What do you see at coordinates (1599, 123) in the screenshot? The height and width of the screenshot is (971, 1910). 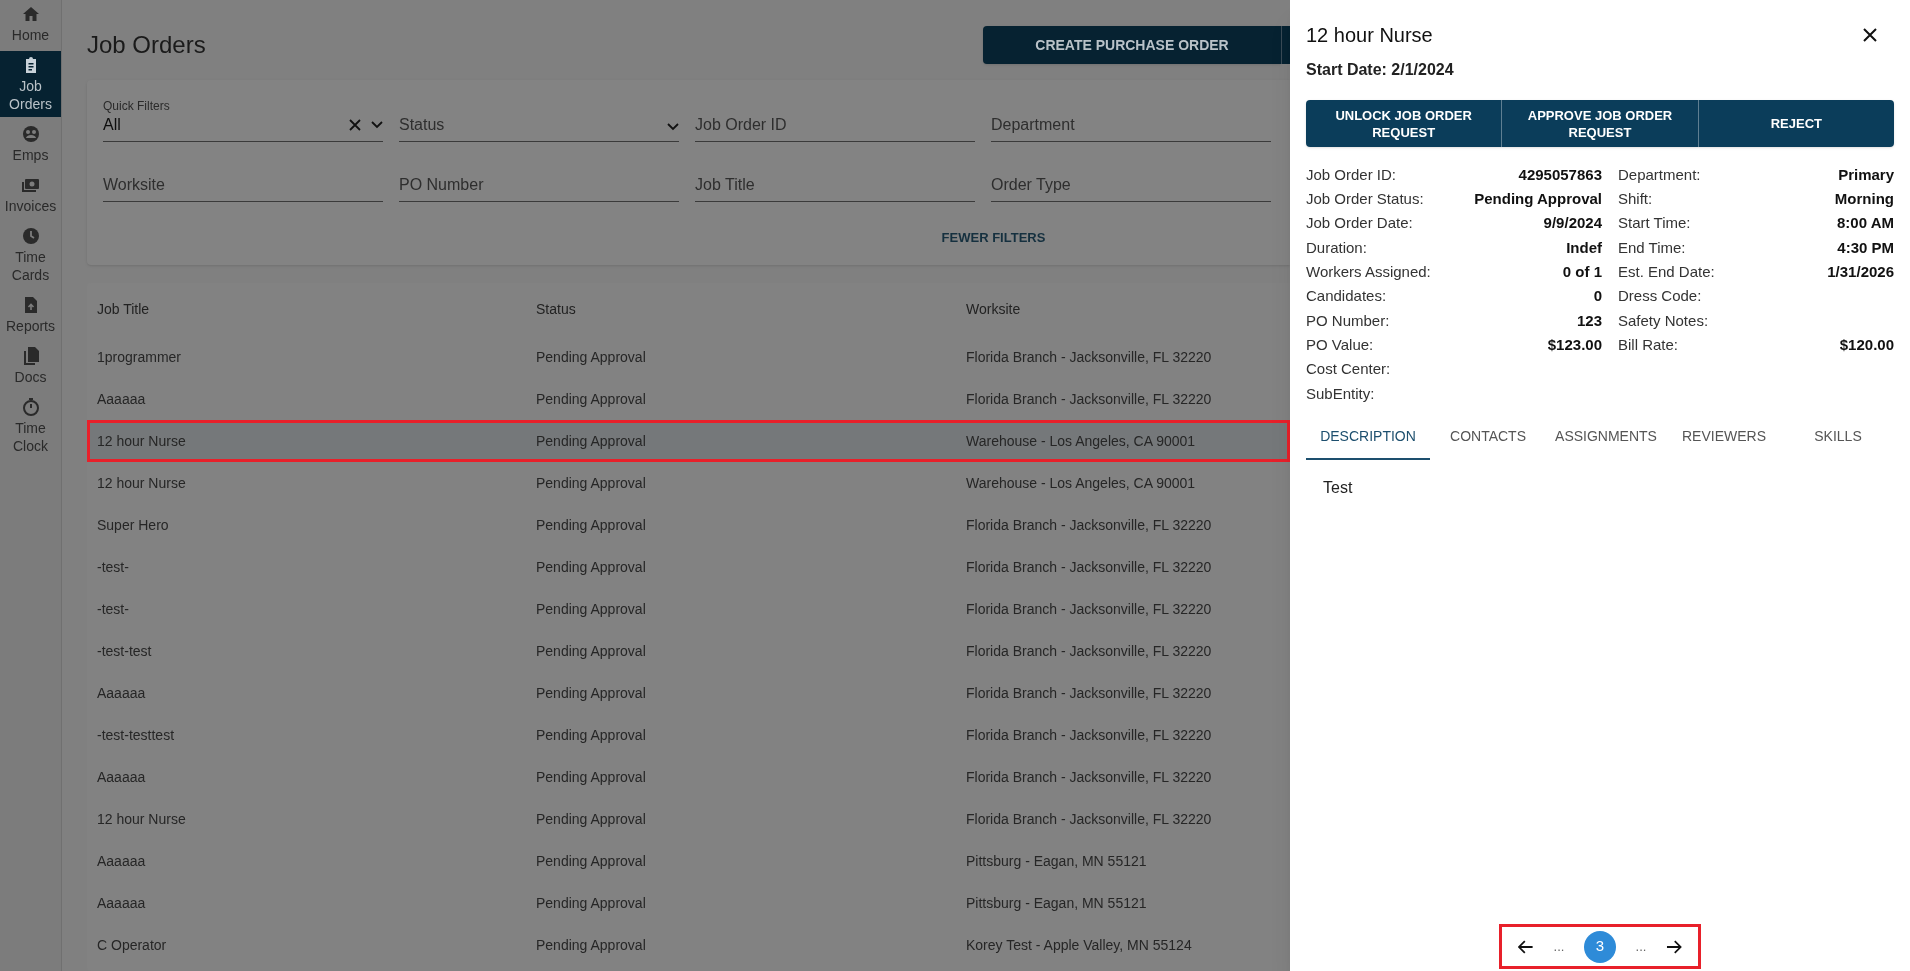 I see `action-button: APPROVE JOB ORDER REQUEST` at bounding box center [1599, 123].